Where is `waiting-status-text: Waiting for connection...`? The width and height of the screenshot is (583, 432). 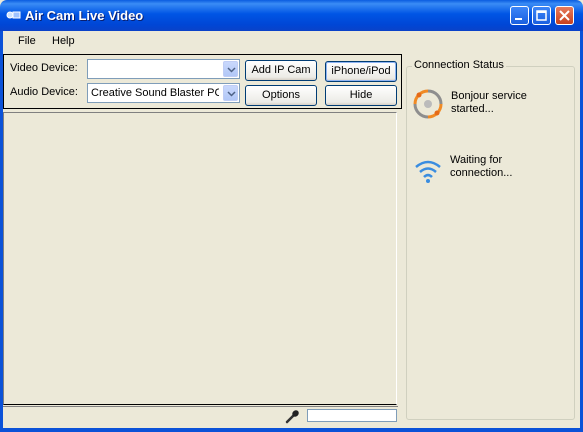 waiting-status-text: Waiting for connection... is located at coordinates (481, 166).